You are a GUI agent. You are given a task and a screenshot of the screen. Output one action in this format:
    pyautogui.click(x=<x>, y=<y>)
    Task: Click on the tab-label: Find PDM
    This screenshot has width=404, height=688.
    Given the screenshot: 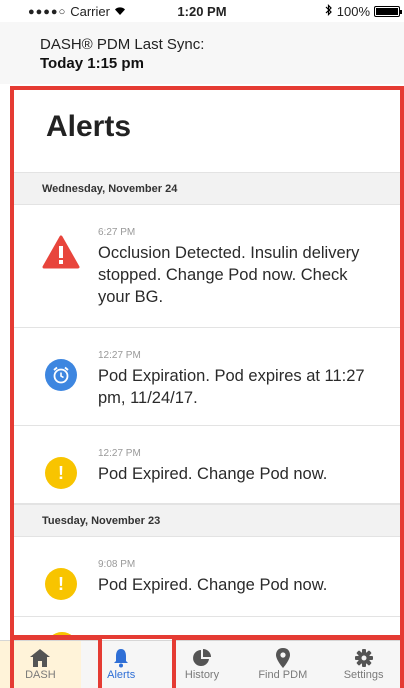 What is the action you would take?
    pyautogui.click(x=283, y=675)
    